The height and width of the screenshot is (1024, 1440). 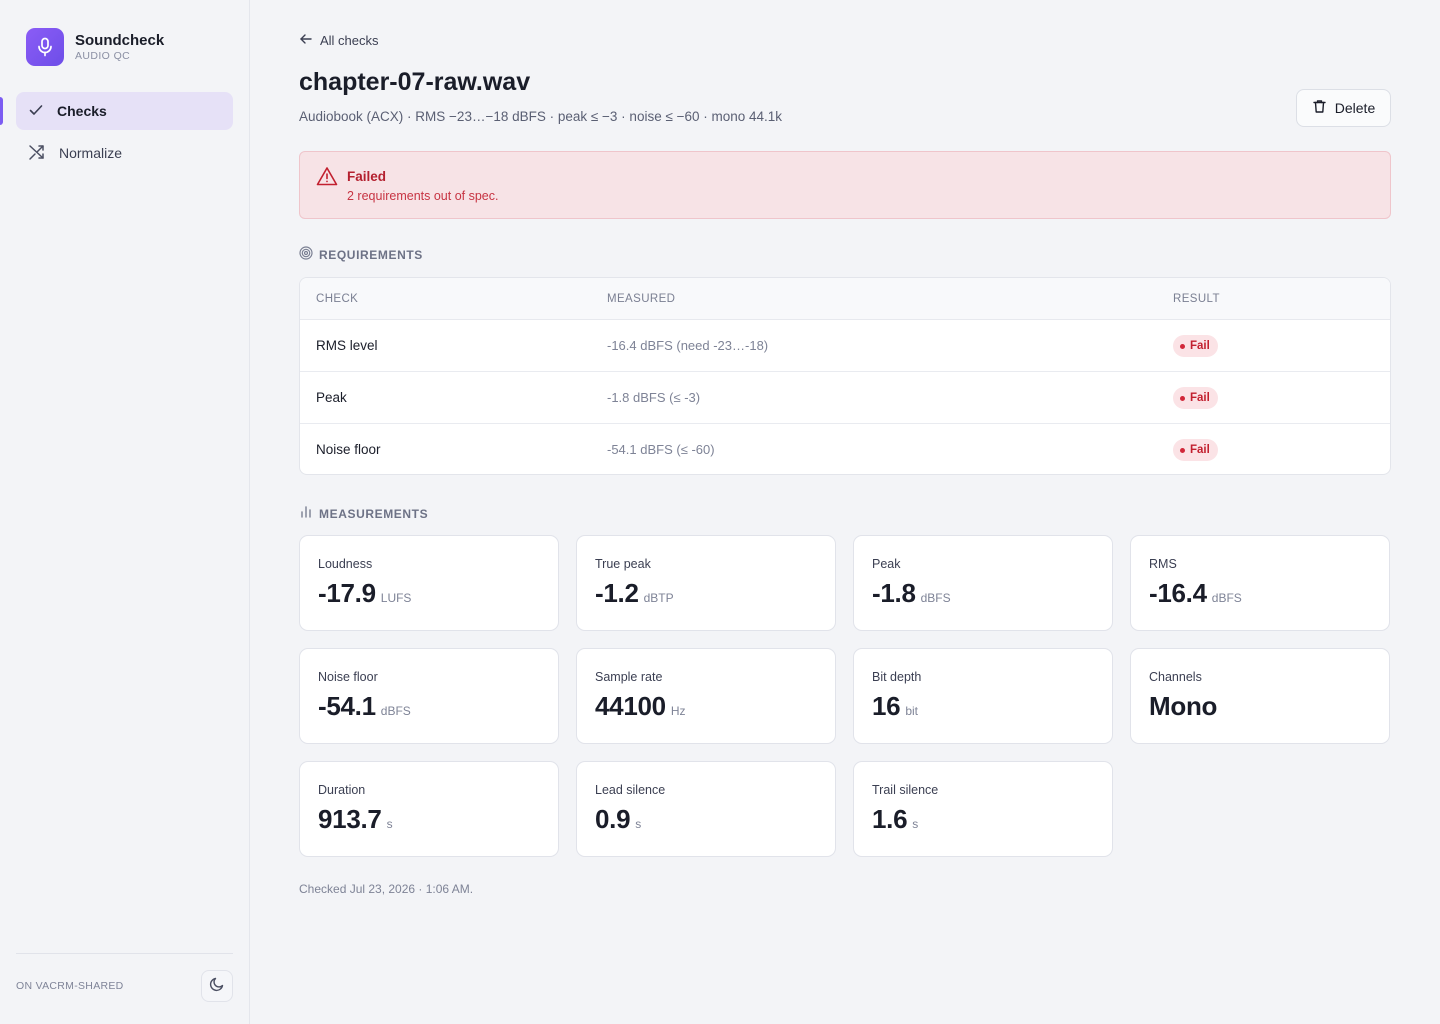 I want to click on card-label: Duration, so click(x=342, y=790).